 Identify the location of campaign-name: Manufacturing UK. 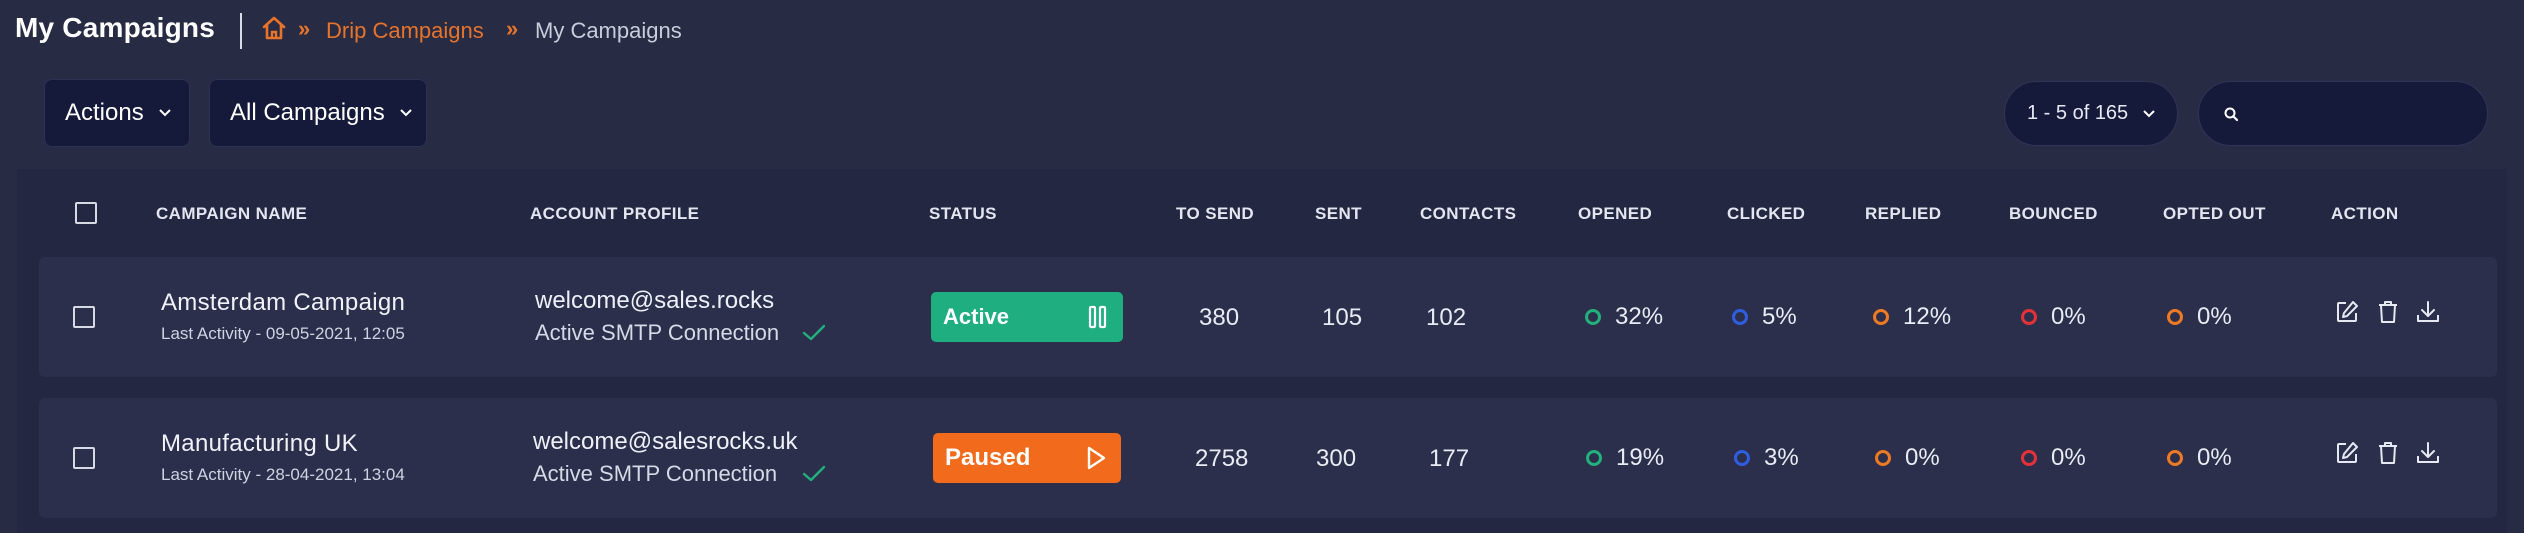
(259, 444).